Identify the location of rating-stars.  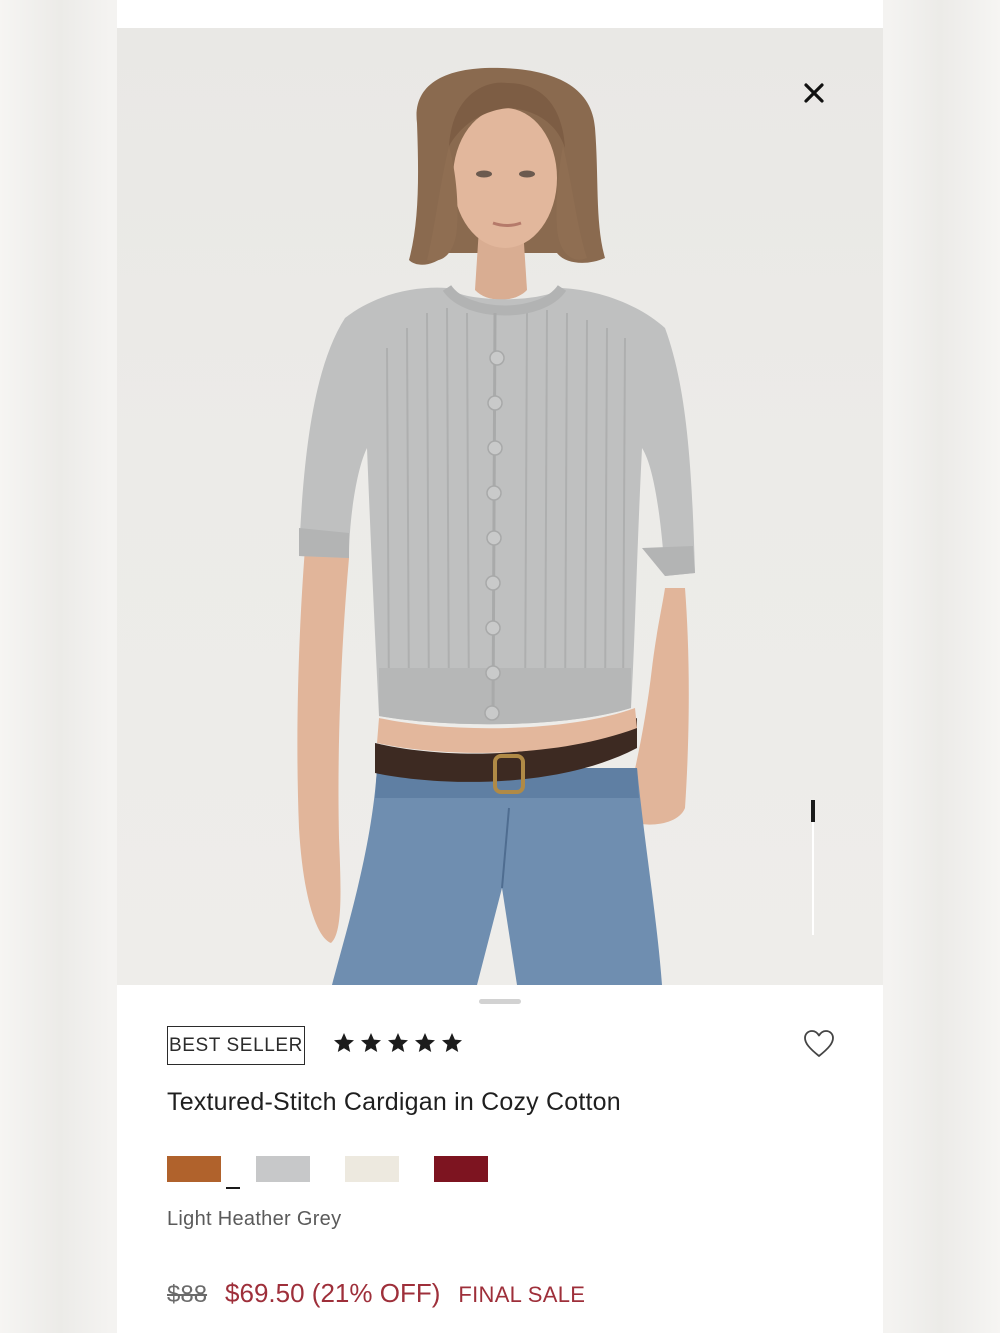
(398, 1045).